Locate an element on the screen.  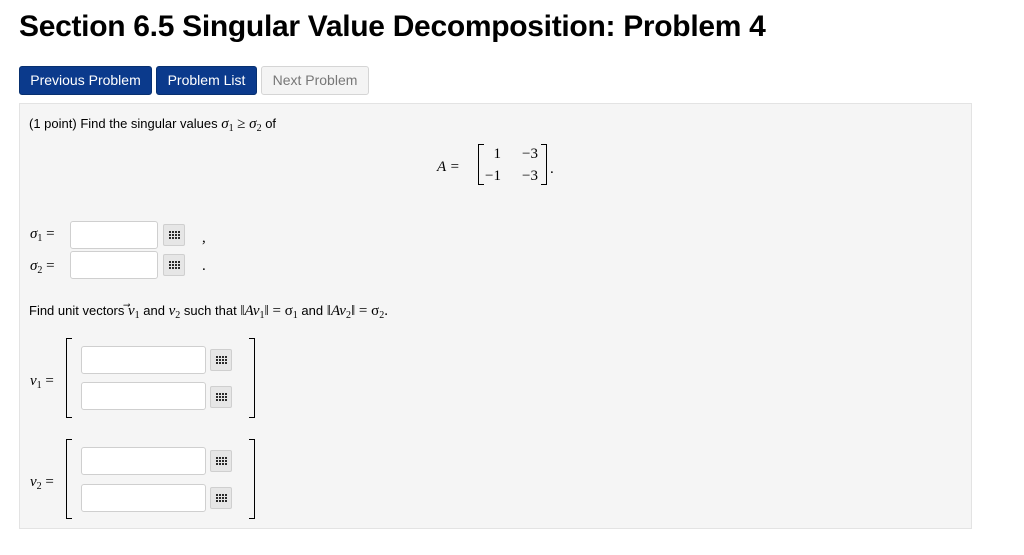
v2-entry-1-matrix-button is located at coordinates (221, 461).